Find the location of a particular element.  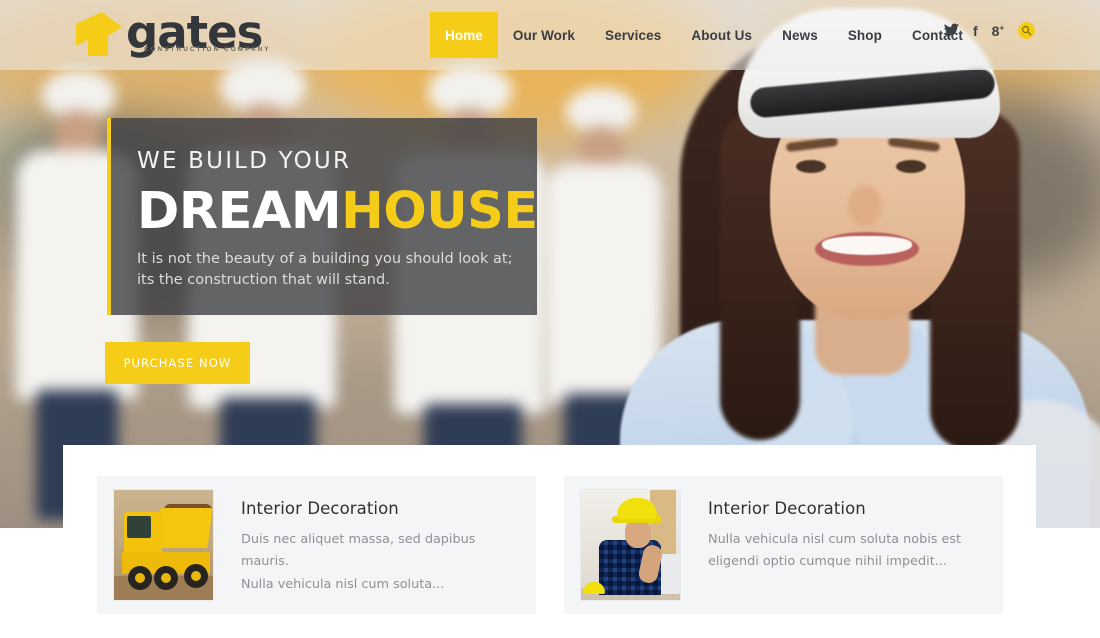

hero-kicker: WE BUILD YOUR is located at coordinates (244, 161).